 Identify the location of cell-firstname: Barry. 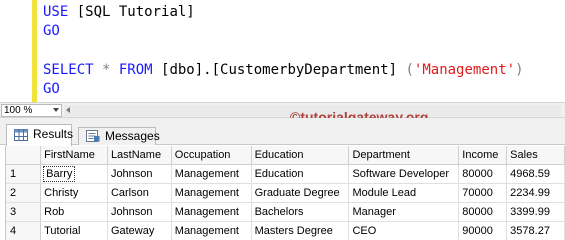
(74, 174).